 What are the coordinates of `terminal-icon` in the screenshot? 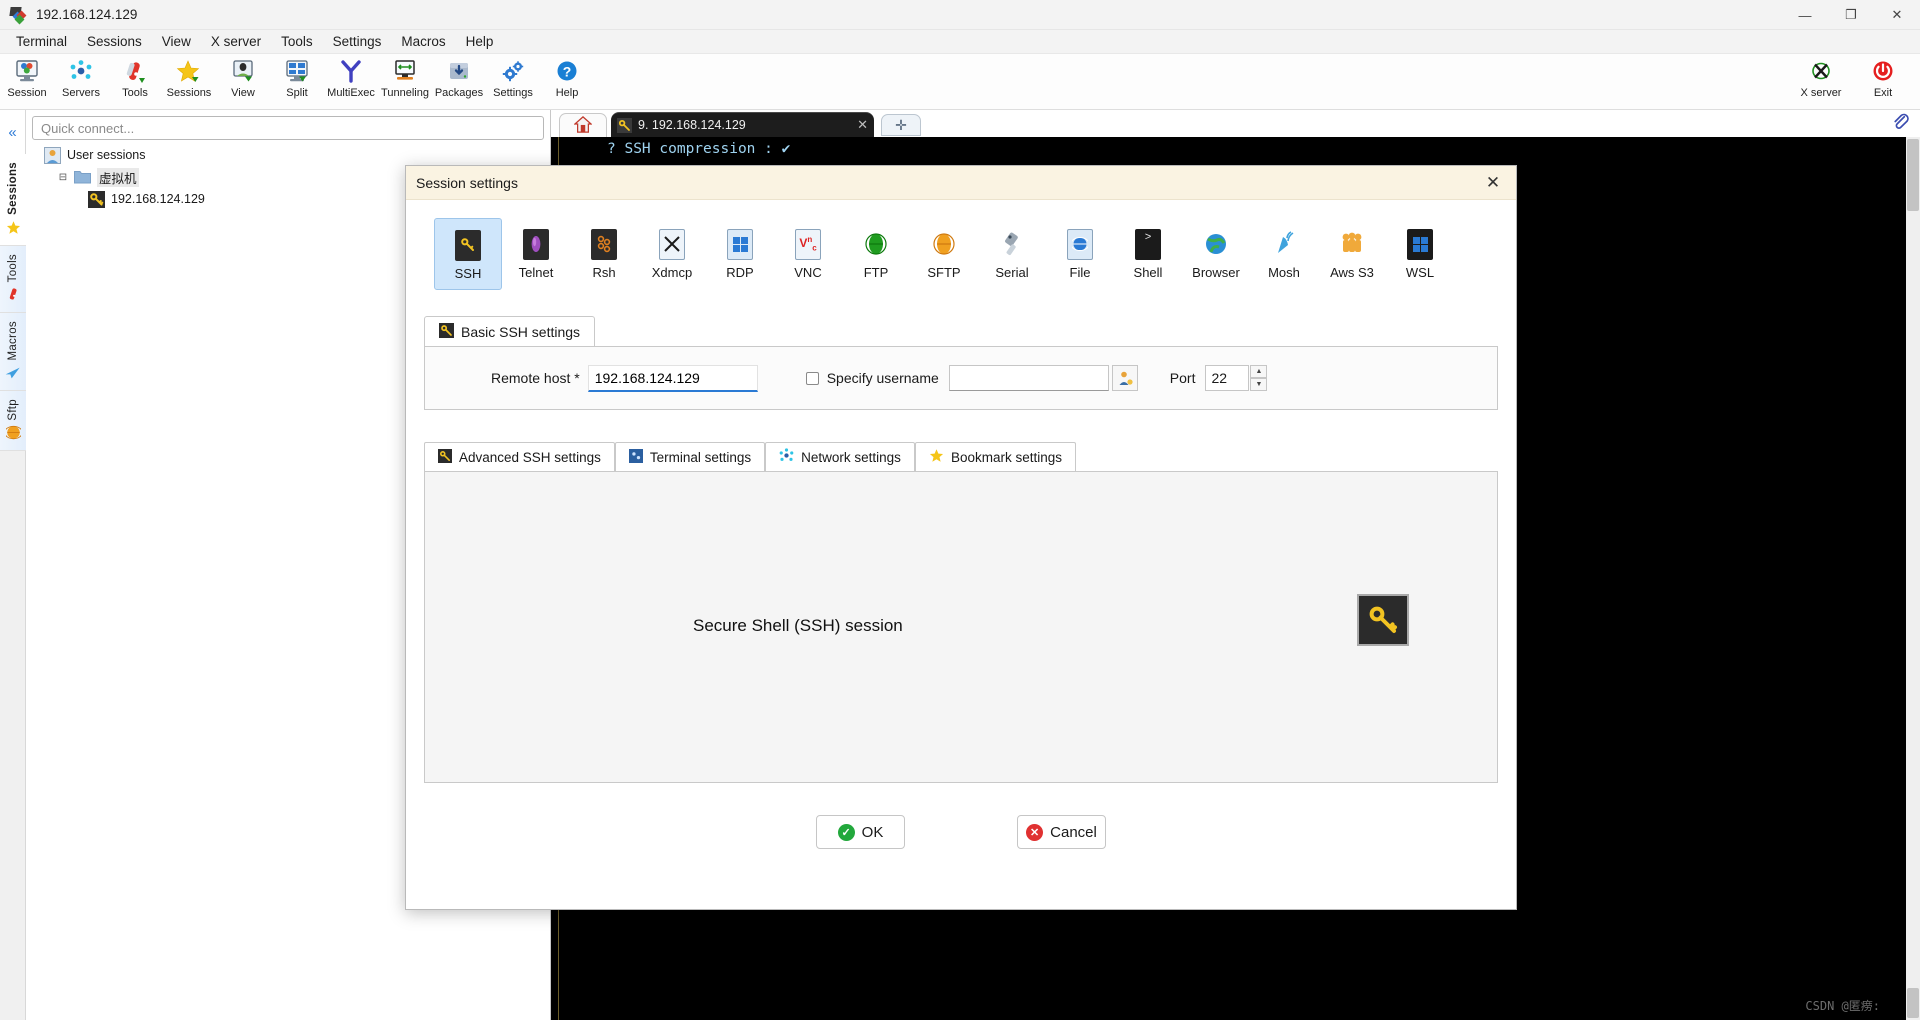 It's located at (635, 457).